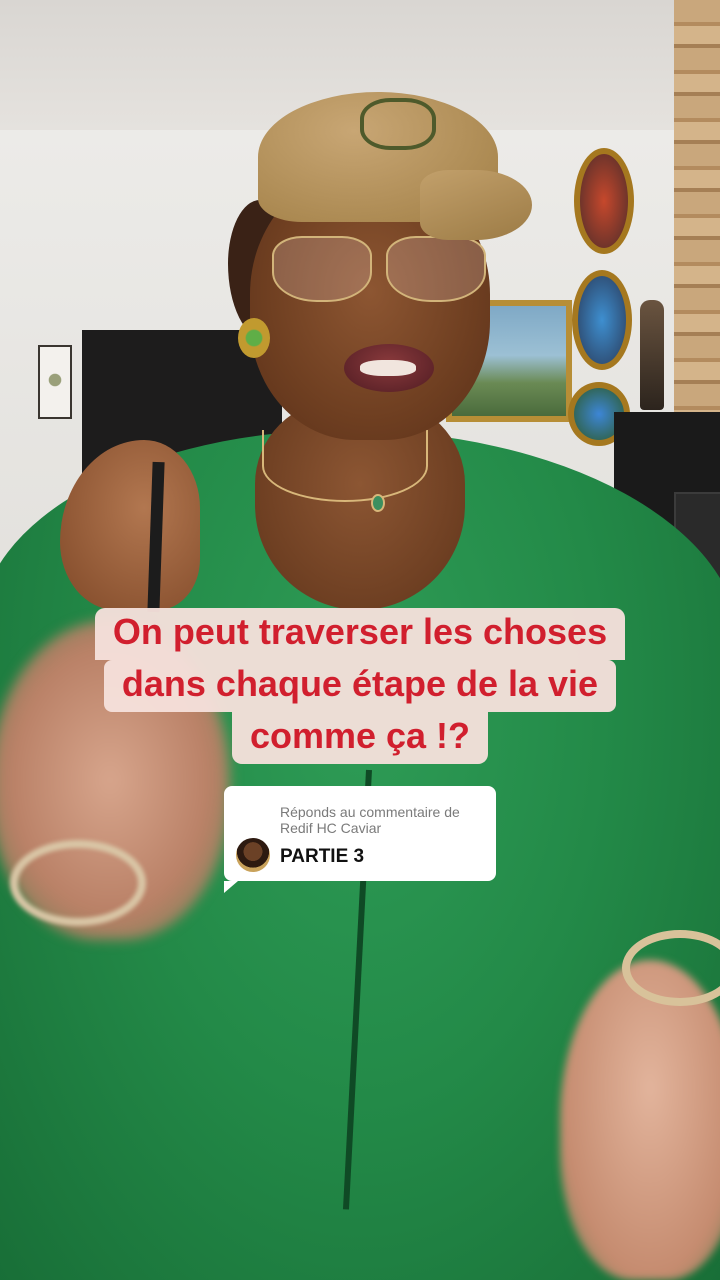  Describe the element at coordinates (360, 738) in the screenshot. I see `caption-line: comme ça !?` at that location.